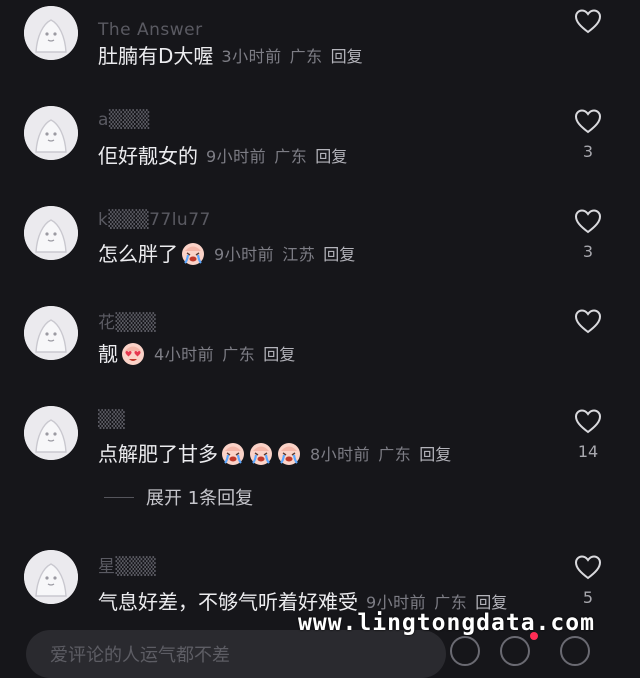  Describe the element at coordinates (446, 623) in the screenshot. I see `watermark: www.lingtongdata.com` at that location.